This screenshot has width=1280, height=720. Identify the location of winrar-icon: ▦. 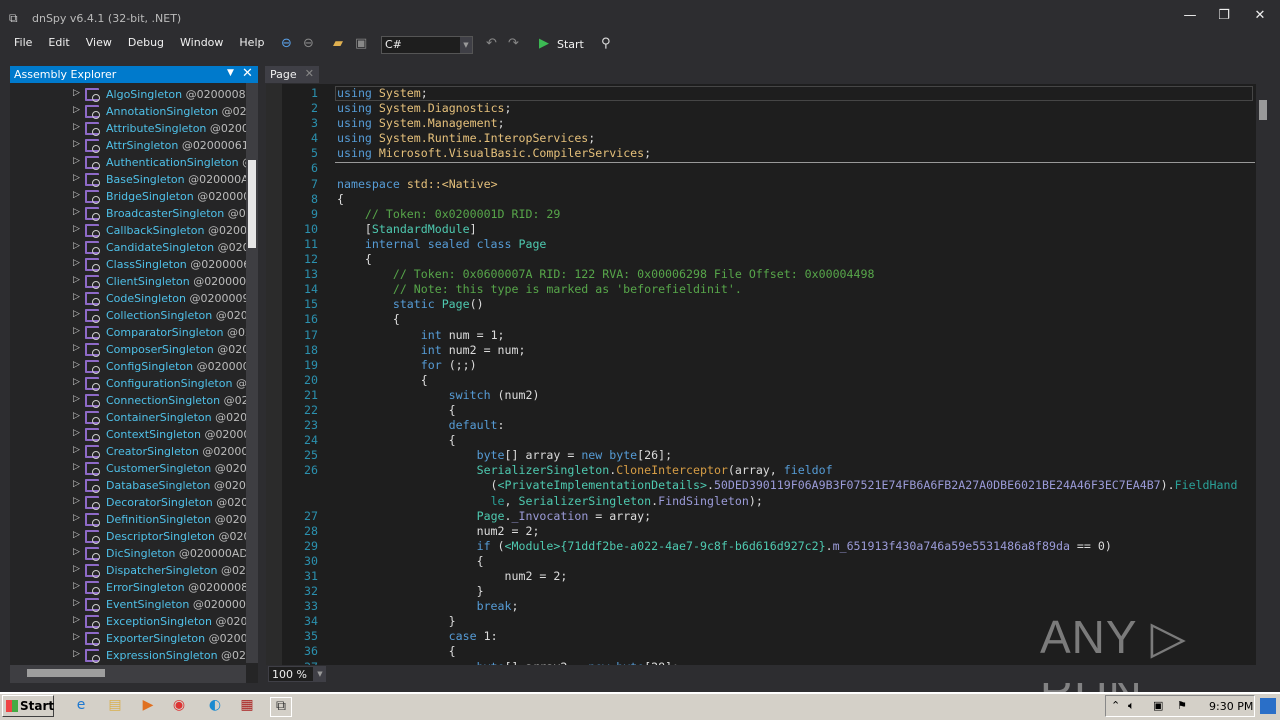
(247, 707).